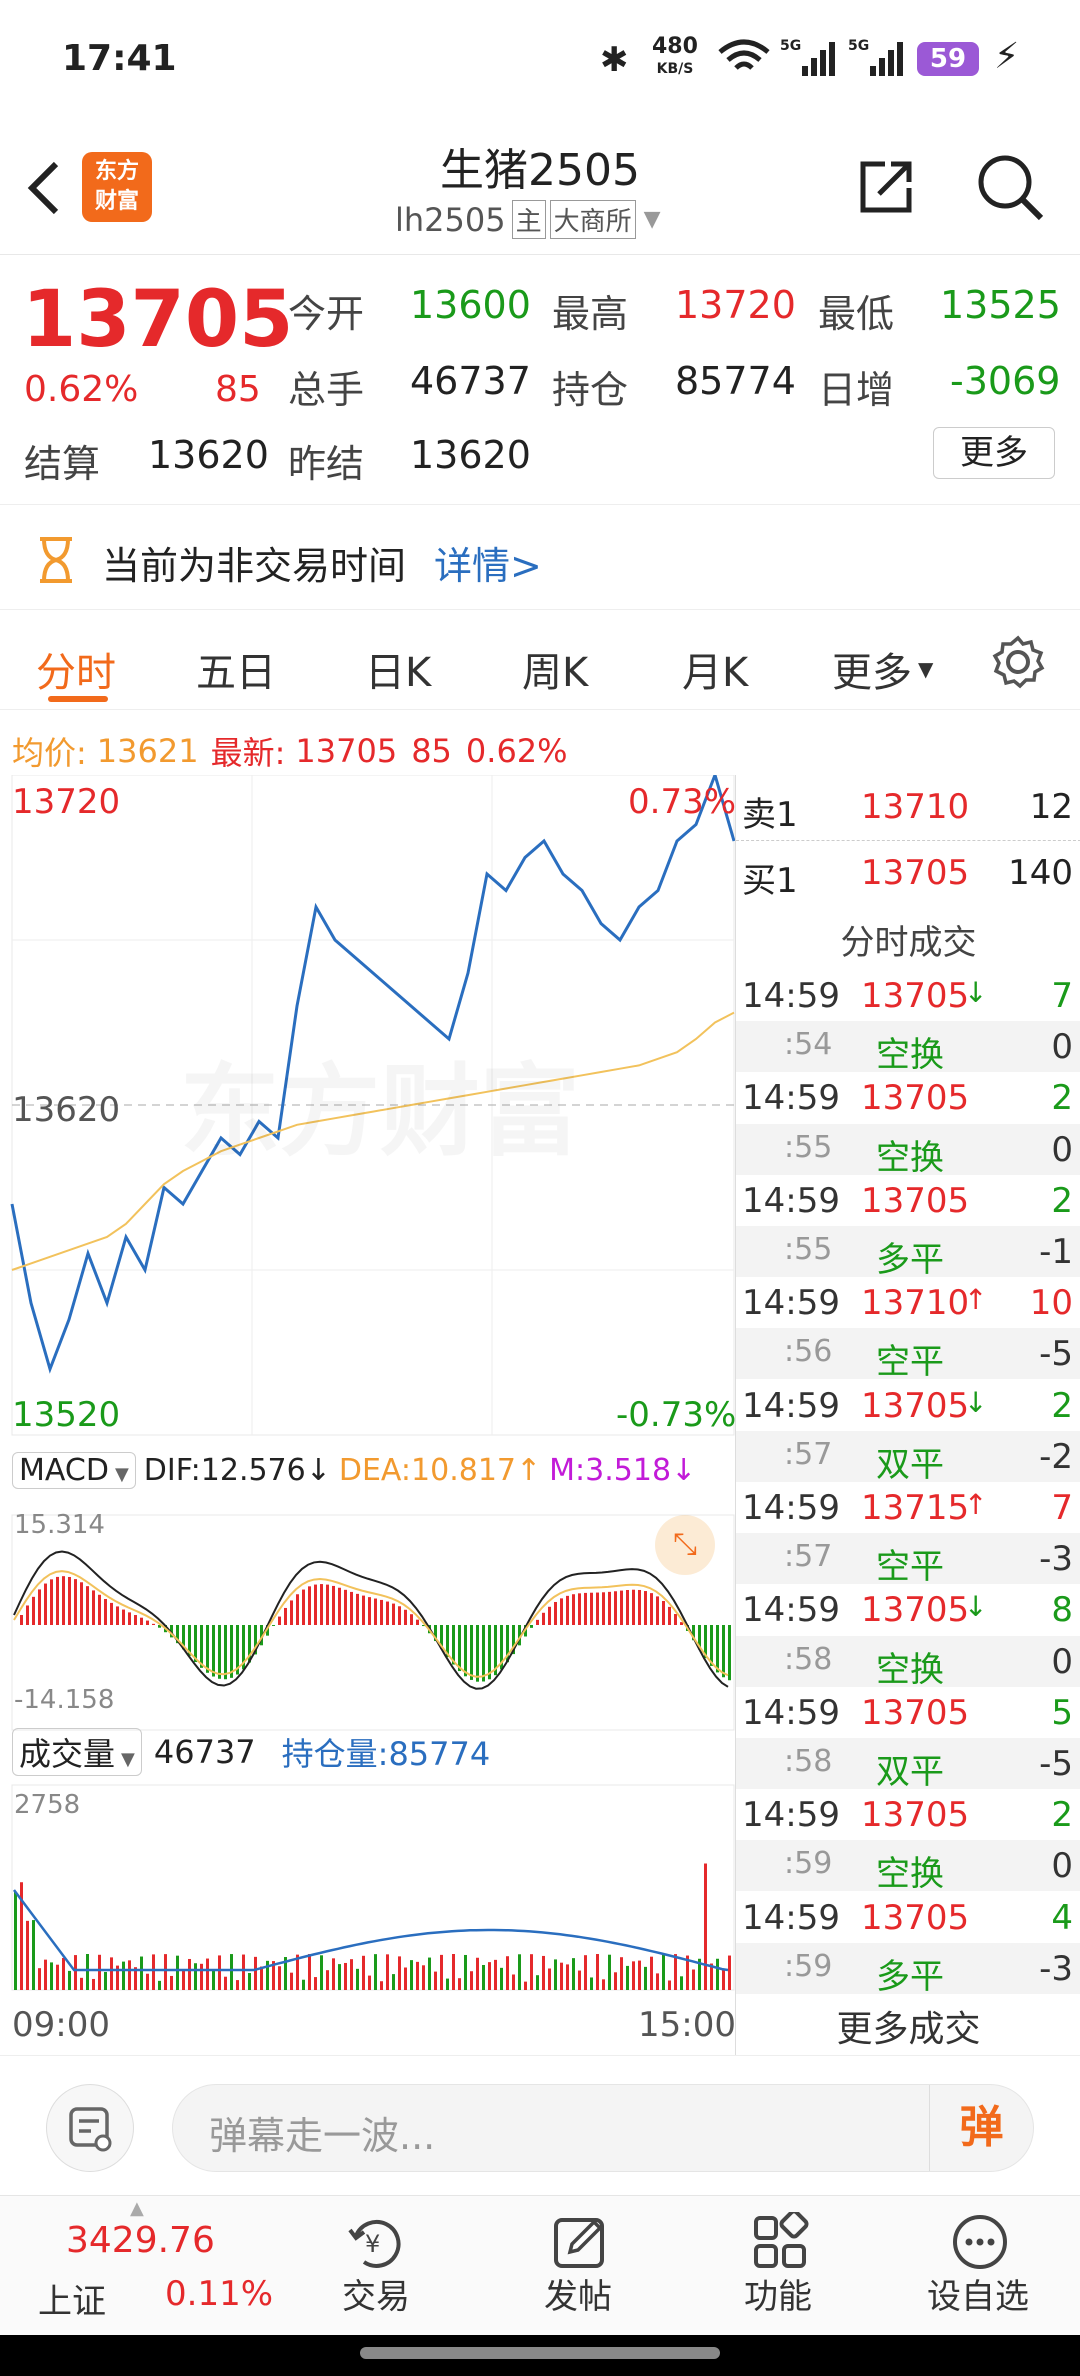 Image resolution: width=1080 pixels, height=2376 pixels. I want to click on trade-time: :59, so click(808, 1864).